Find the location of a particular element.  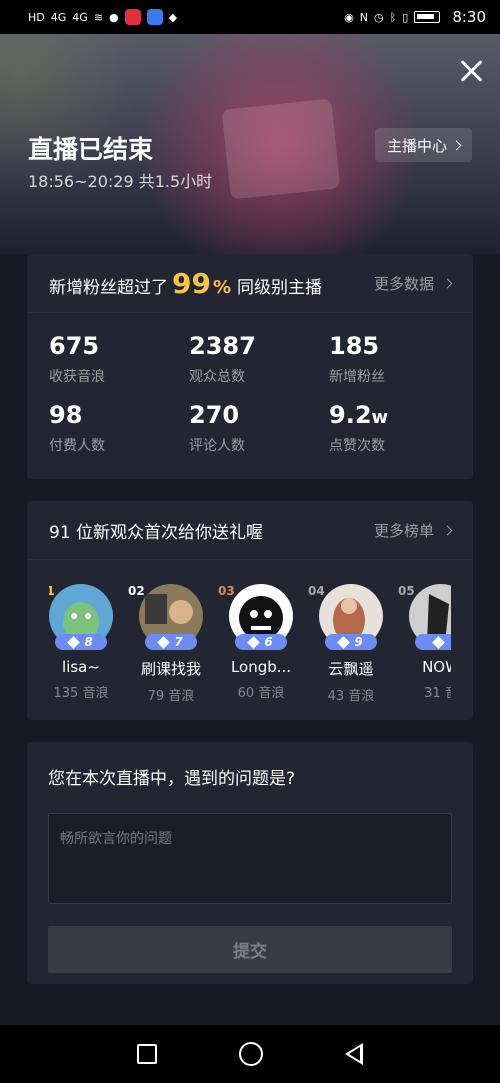

level-number: 6 is located at coordinates (268, 642).